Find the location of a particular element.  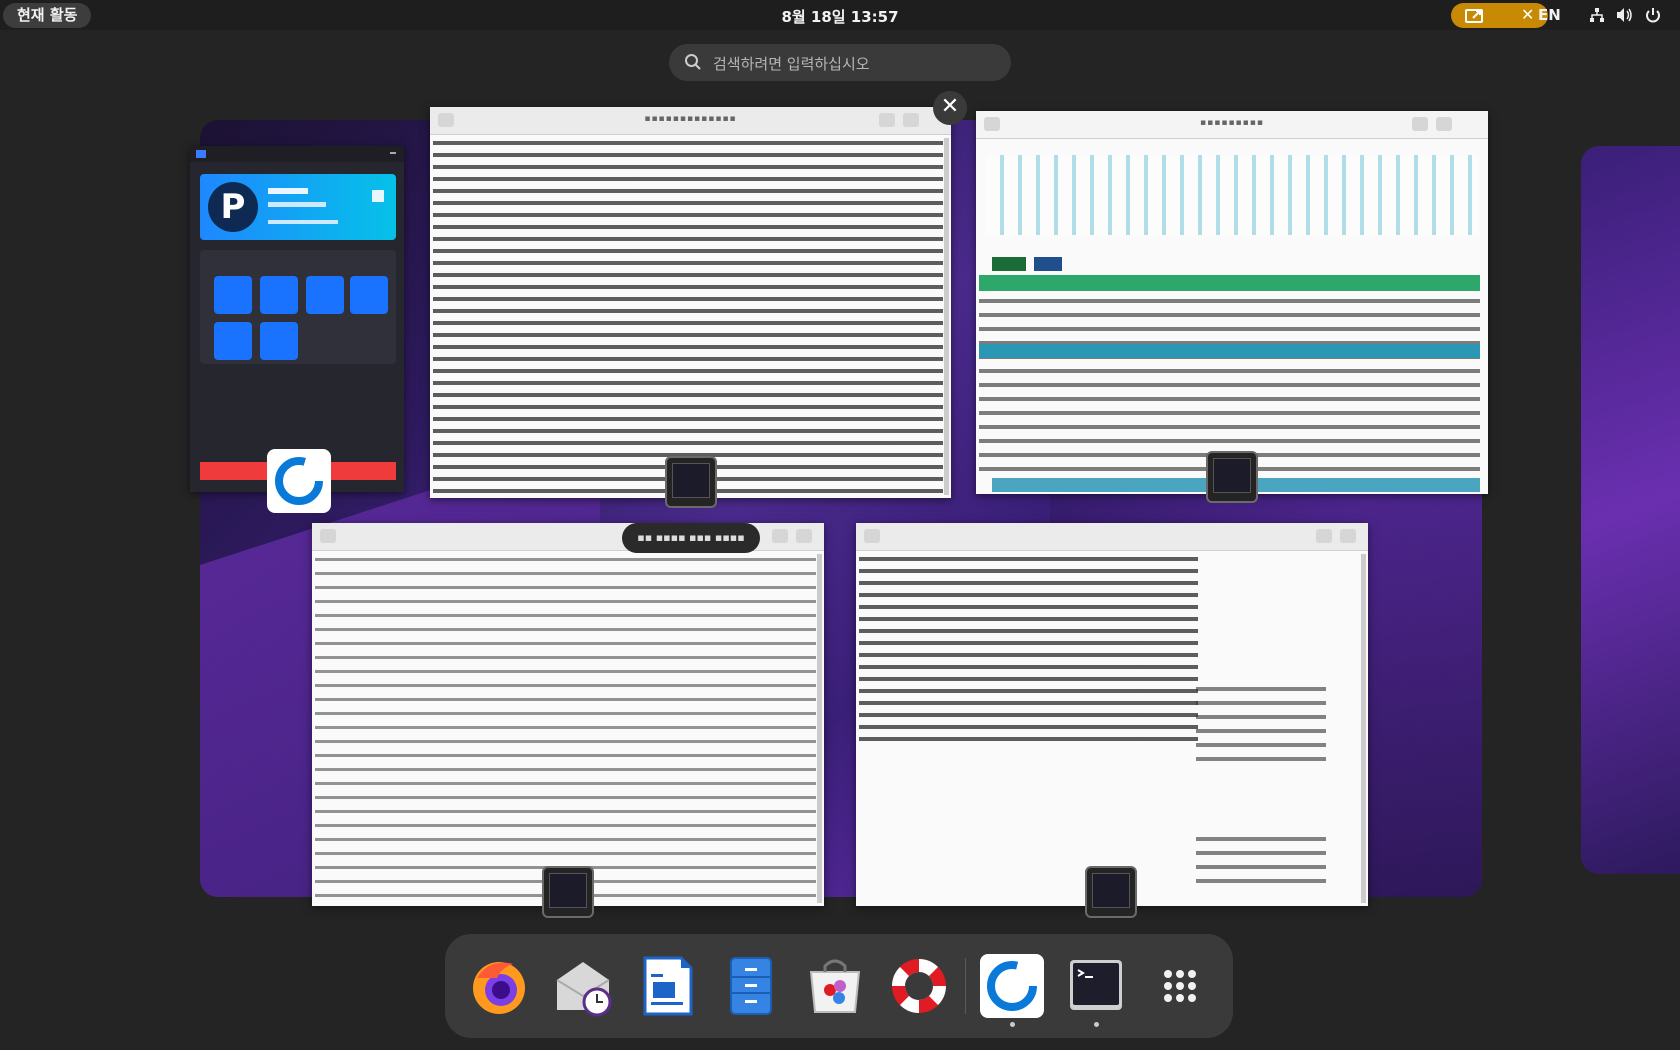

date-time-label: 8월 18일 13:57 is located at coordinates (839, 17).